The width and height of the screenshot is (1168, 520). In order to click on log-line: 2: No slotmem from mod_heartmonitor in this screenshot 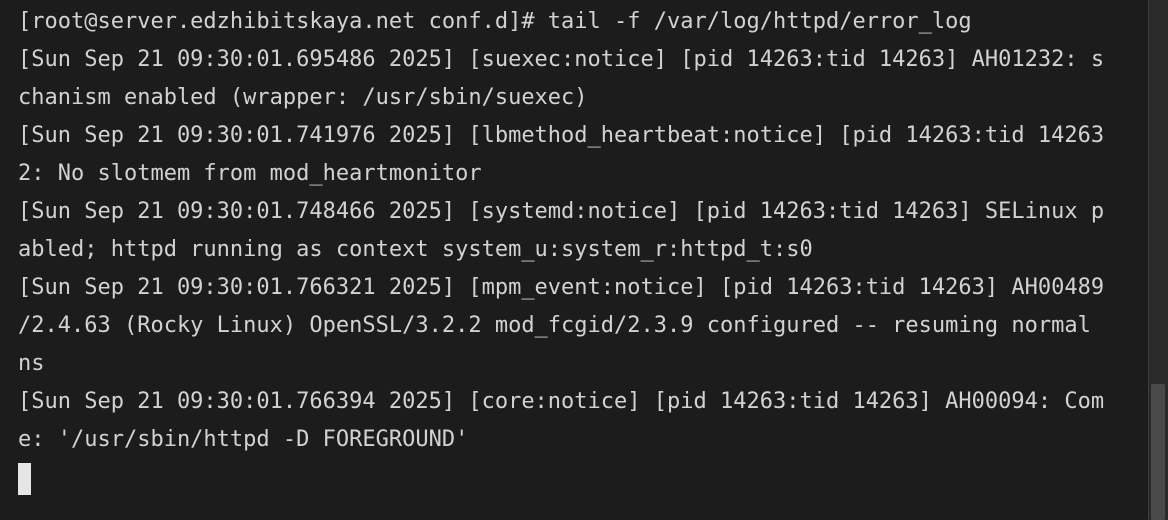, I will do `click(250, 173)`.